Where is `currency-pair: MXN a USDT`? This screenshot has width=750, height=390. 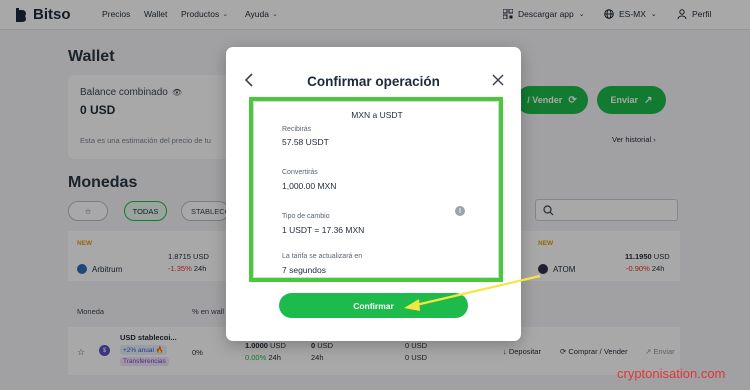 currency-pair: MXN a USDT is located at coordinates (377, 115).